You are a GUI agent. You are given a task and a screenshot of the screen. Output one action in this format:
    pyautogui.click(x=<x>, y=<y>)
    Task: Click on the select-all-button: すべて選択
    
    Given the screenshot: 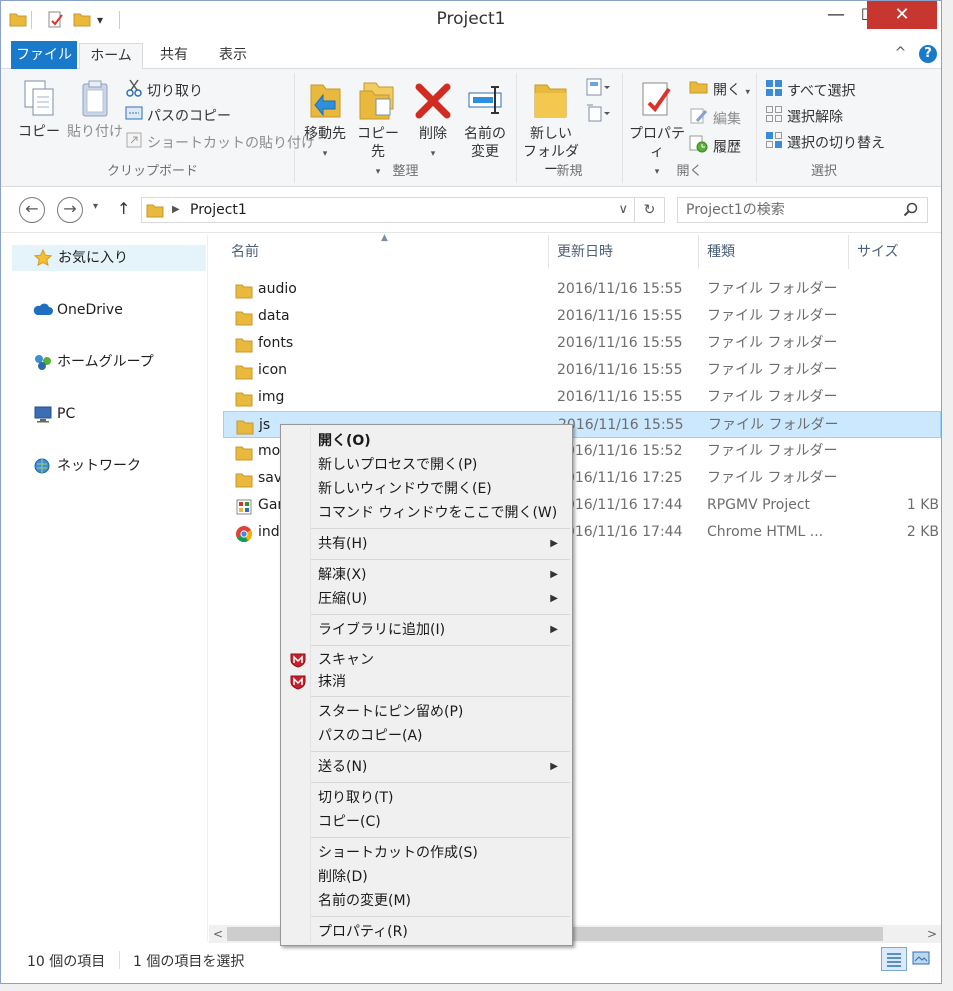 What is the action you would take?
    pyautogui.click(x=810, y=90)
    